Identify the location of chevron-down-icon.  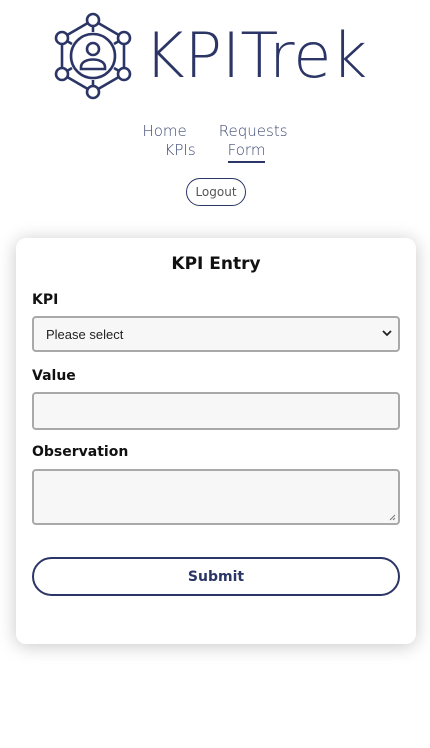
(387, 333).